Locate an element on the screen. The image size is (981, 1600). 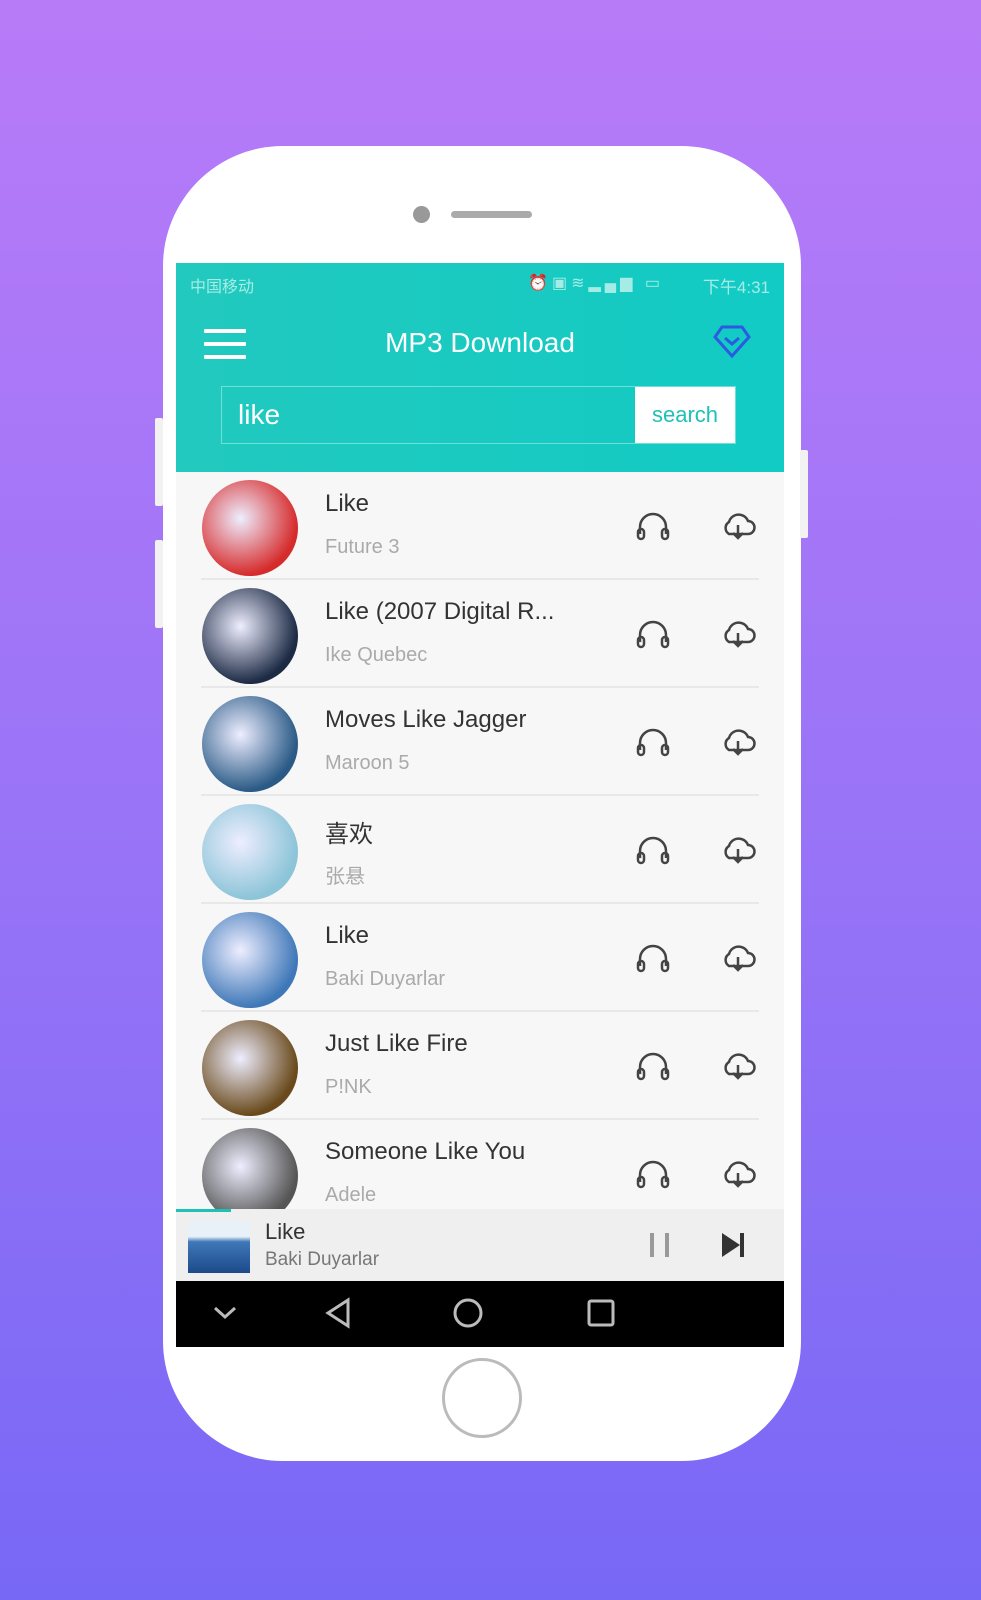
song-artist: Baki Duyarlar is located at coordinates (385, 979).